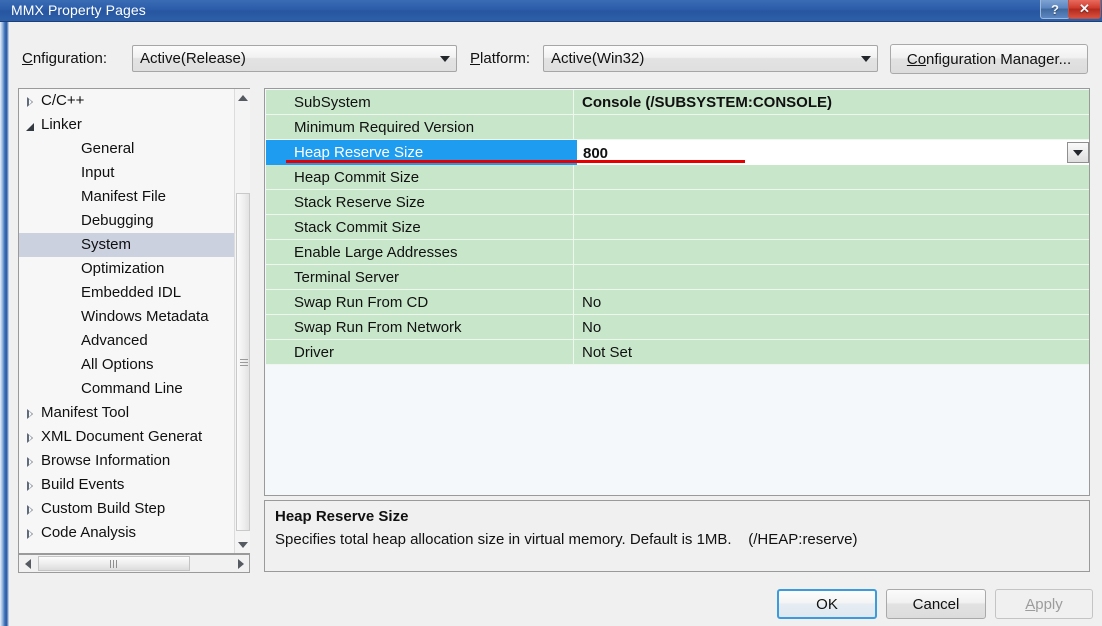  Describe the element at coordinates (240, 563) in the screenshot. I see `scroll-right-icon` at that location.